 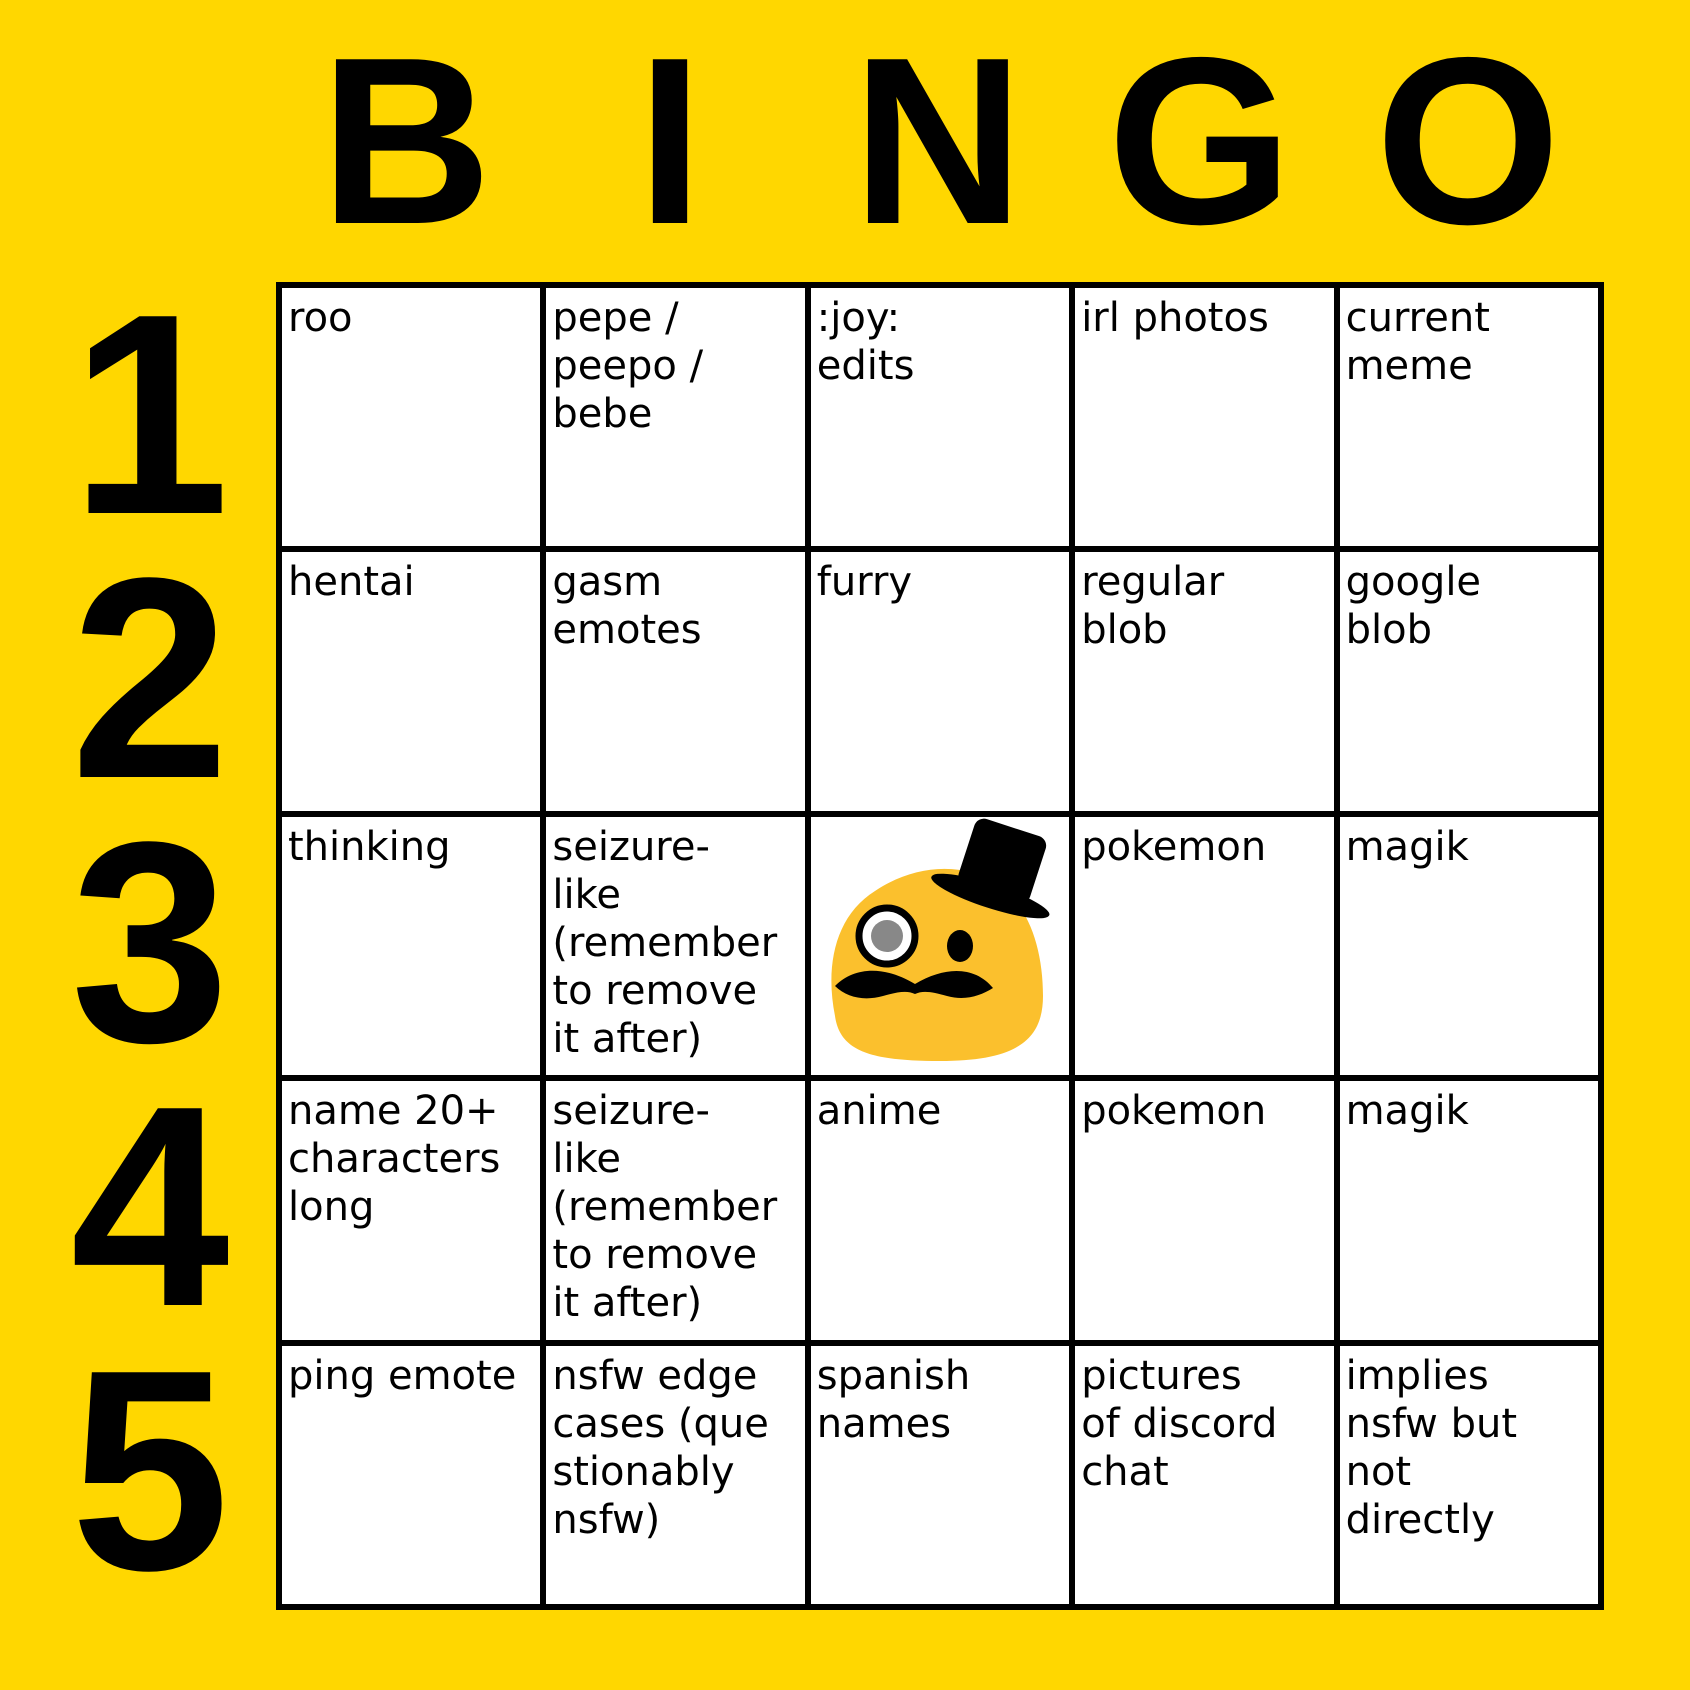 I want to click on bingo-cell: irl photos, so click(x=1204, y=417).